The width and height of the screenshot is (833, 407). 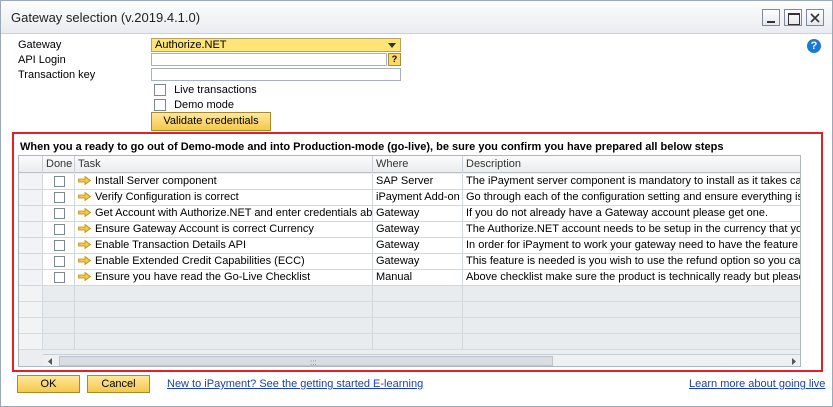 What do you see at coordinates (118, 384) in the screenshot?
I see `cancel-button: Cancel` at bounding box center [118, 384].